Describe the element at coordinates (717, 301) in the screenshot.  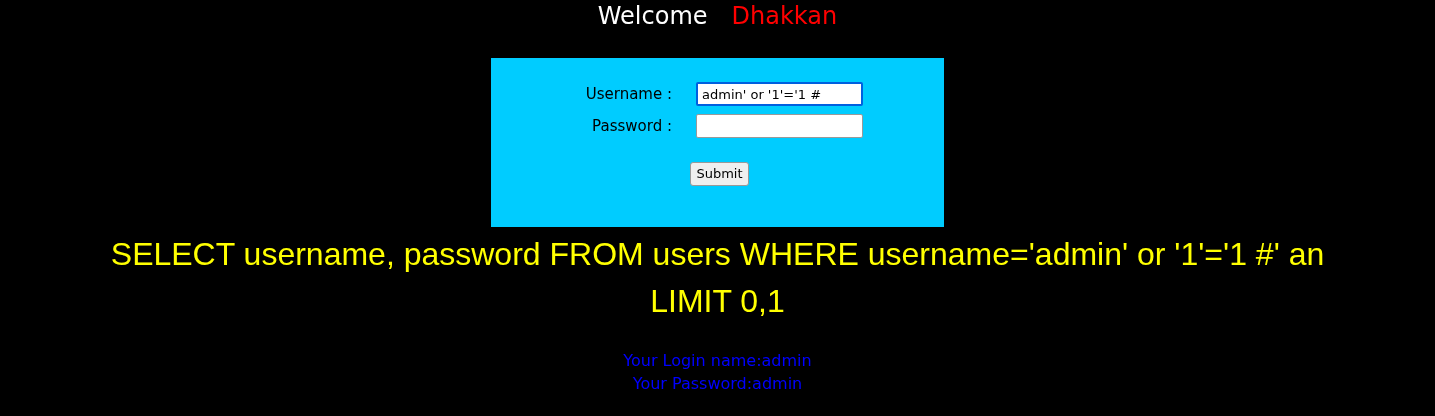
I see `sql-query-text: LIMIT 0,1` at that location.